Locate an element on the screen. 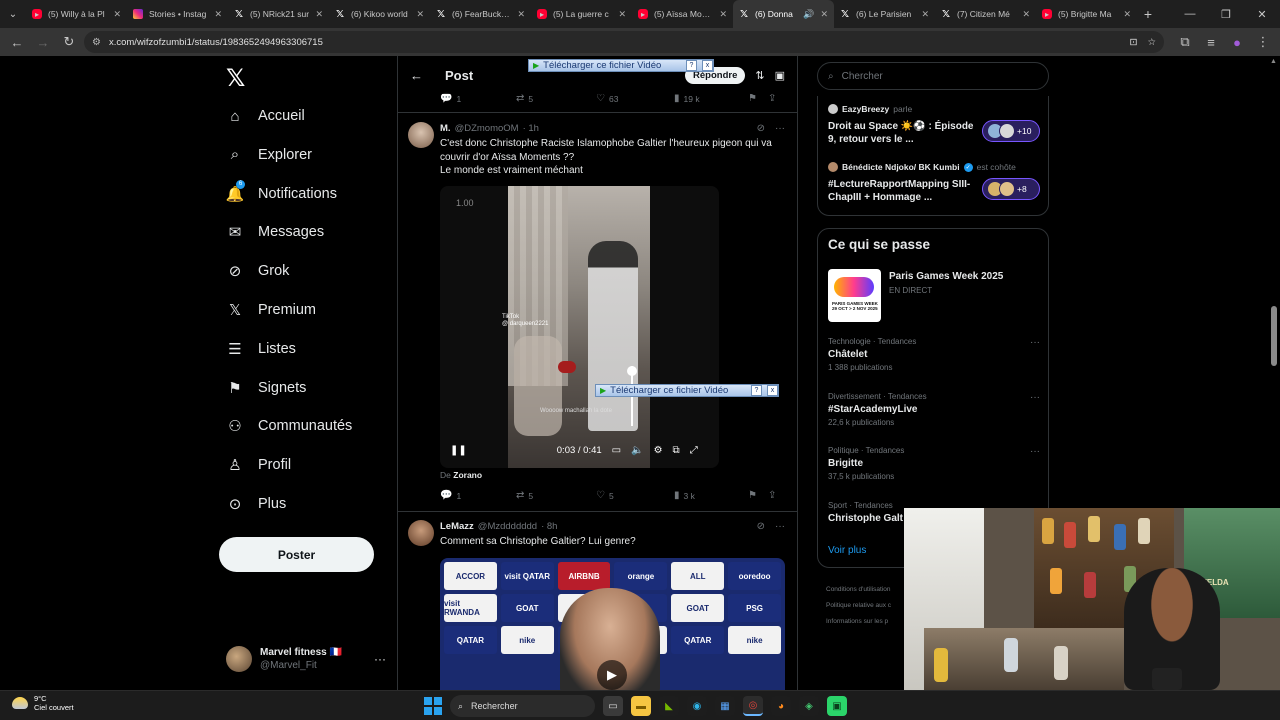  store-icon: ▦ is located at coordinates (725, 706).